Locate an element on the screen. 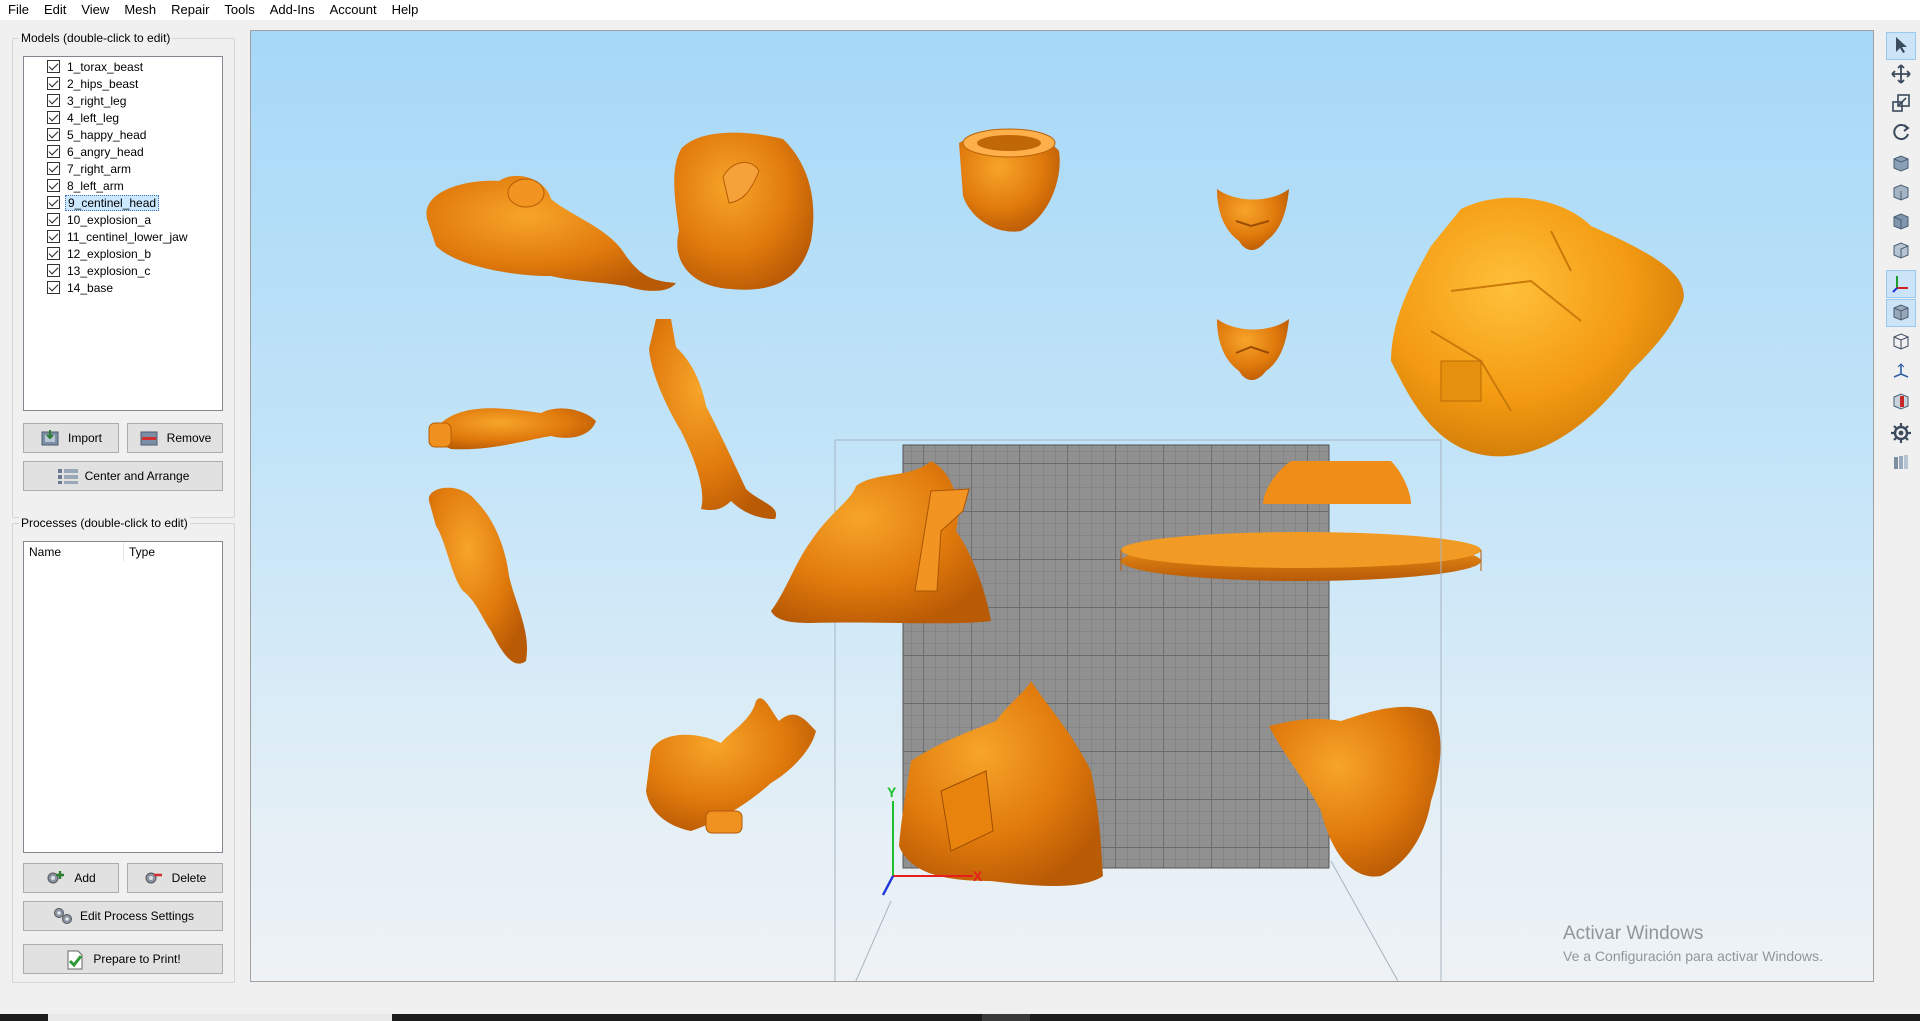 The height and width of the screenshot is (1021, 1920). menu-account: Account is located at coordinates (353, 10).